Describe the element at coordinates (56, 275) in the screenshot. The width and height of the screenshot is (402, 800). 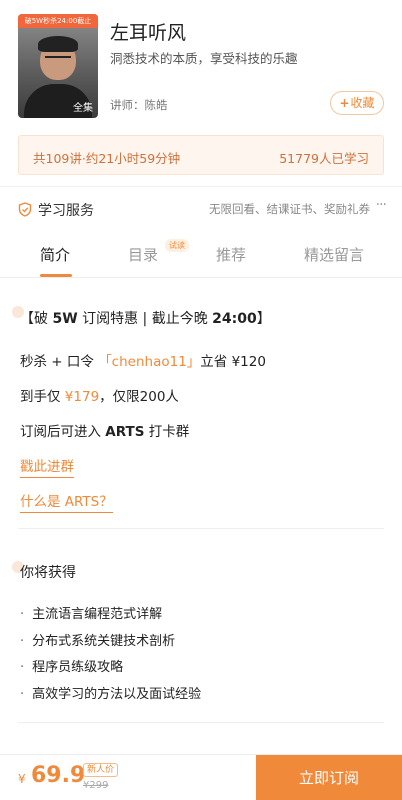
I see `active-tab-indicator` at that location.